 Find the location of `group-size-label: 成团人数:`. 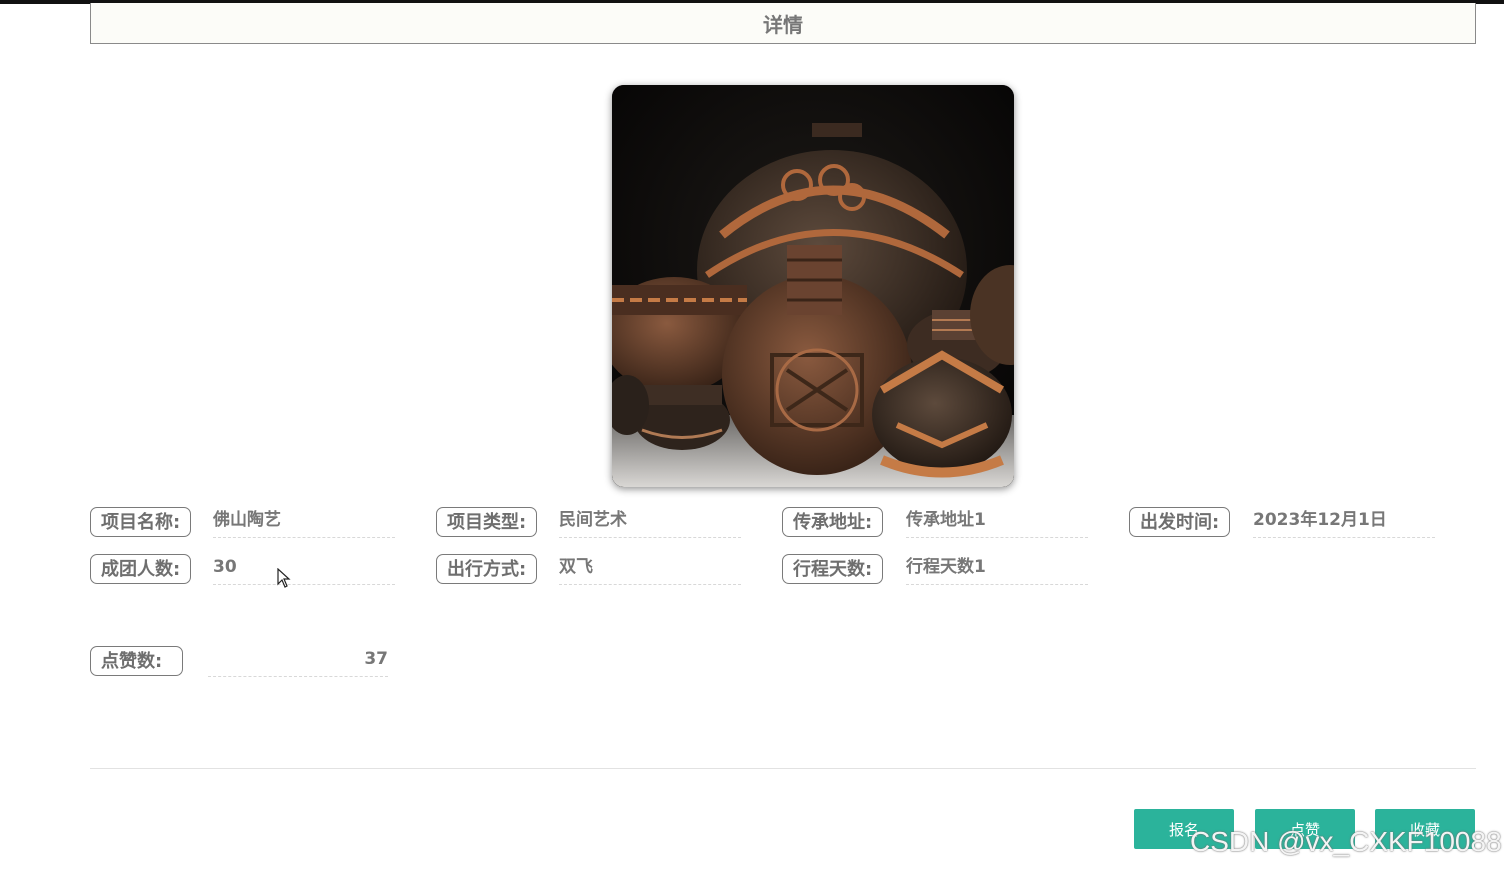

group-size-label: 成团人数: is located at coordinates (141, 569).